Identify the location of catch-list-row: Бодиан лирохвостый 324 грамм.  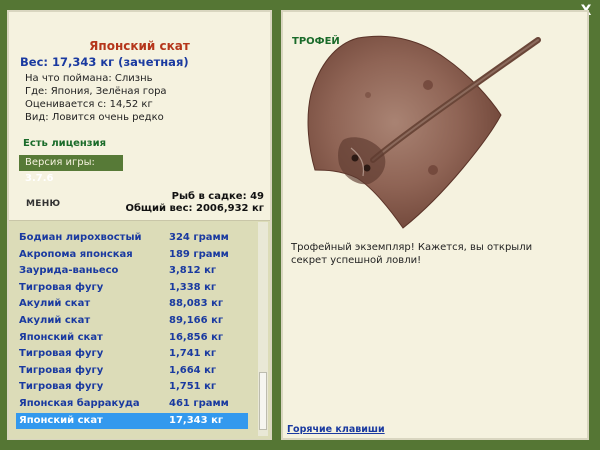
(132, 238).